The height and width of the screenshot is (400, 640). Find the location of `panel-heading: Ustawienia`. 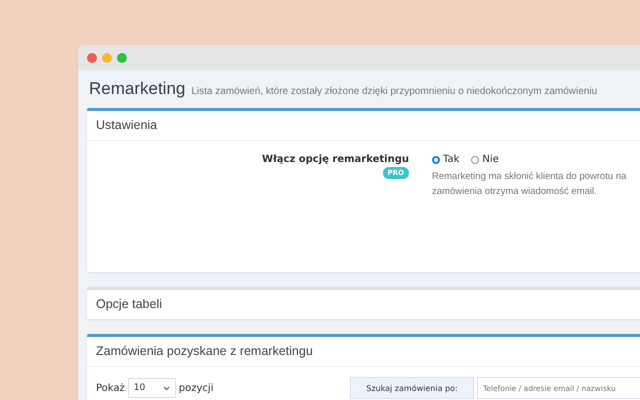

panel-heading: Ustawienia is located at coordinates (363, 126).